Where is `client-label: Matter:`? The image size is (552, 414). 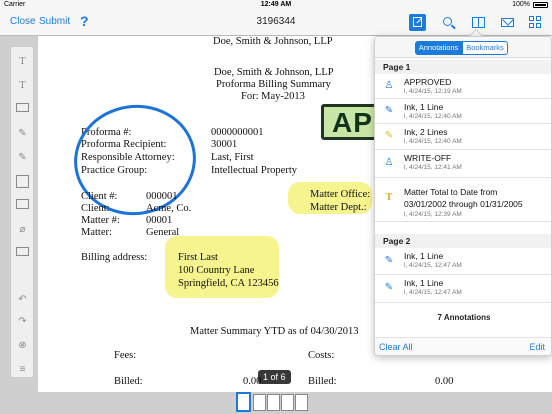 client-label: Matter: is located at coordinates (96, 232).